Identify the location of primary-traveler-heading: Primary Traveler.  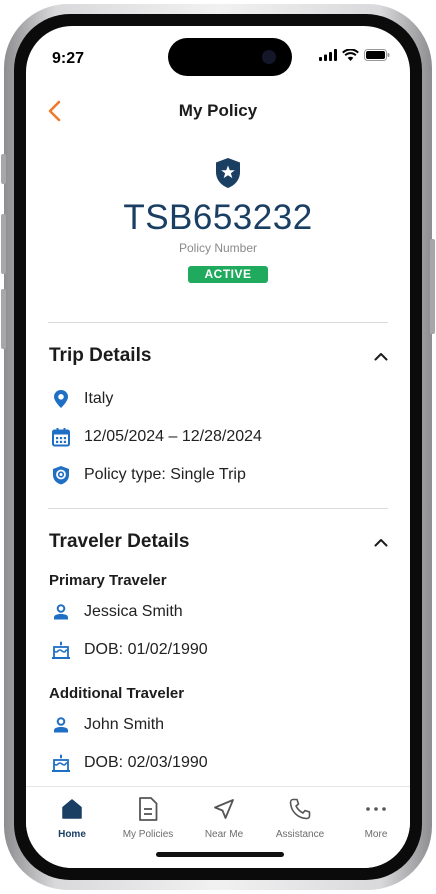
(108, 580).